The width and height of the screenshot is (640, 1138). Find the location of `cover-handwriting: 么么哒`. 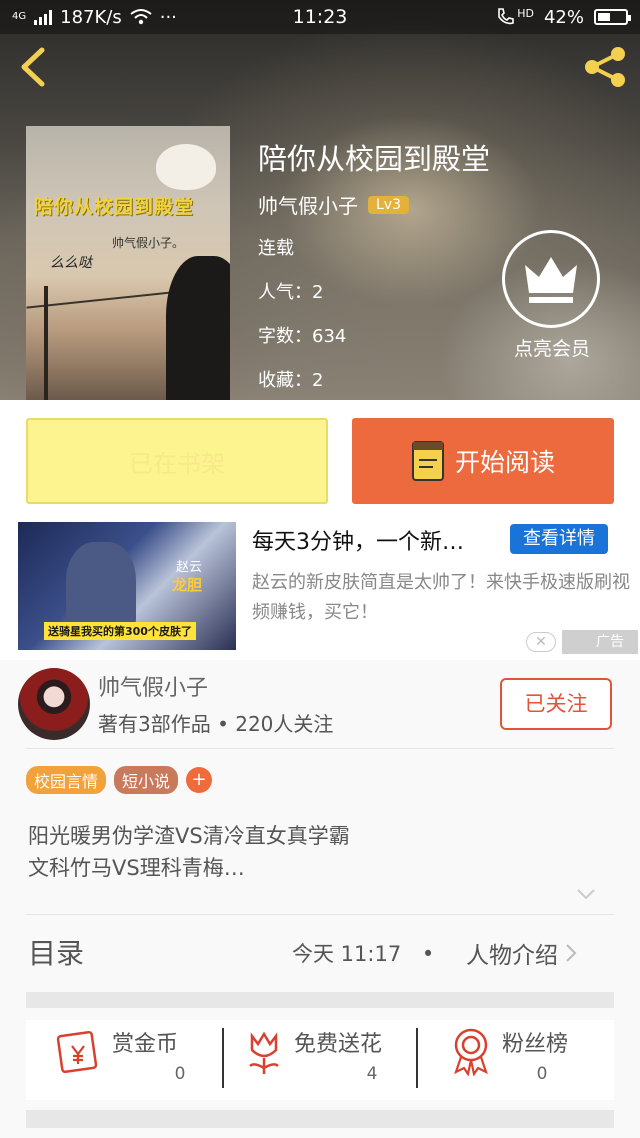

cover-handwriting: 么么哒 is located at coordinates (71, 263).